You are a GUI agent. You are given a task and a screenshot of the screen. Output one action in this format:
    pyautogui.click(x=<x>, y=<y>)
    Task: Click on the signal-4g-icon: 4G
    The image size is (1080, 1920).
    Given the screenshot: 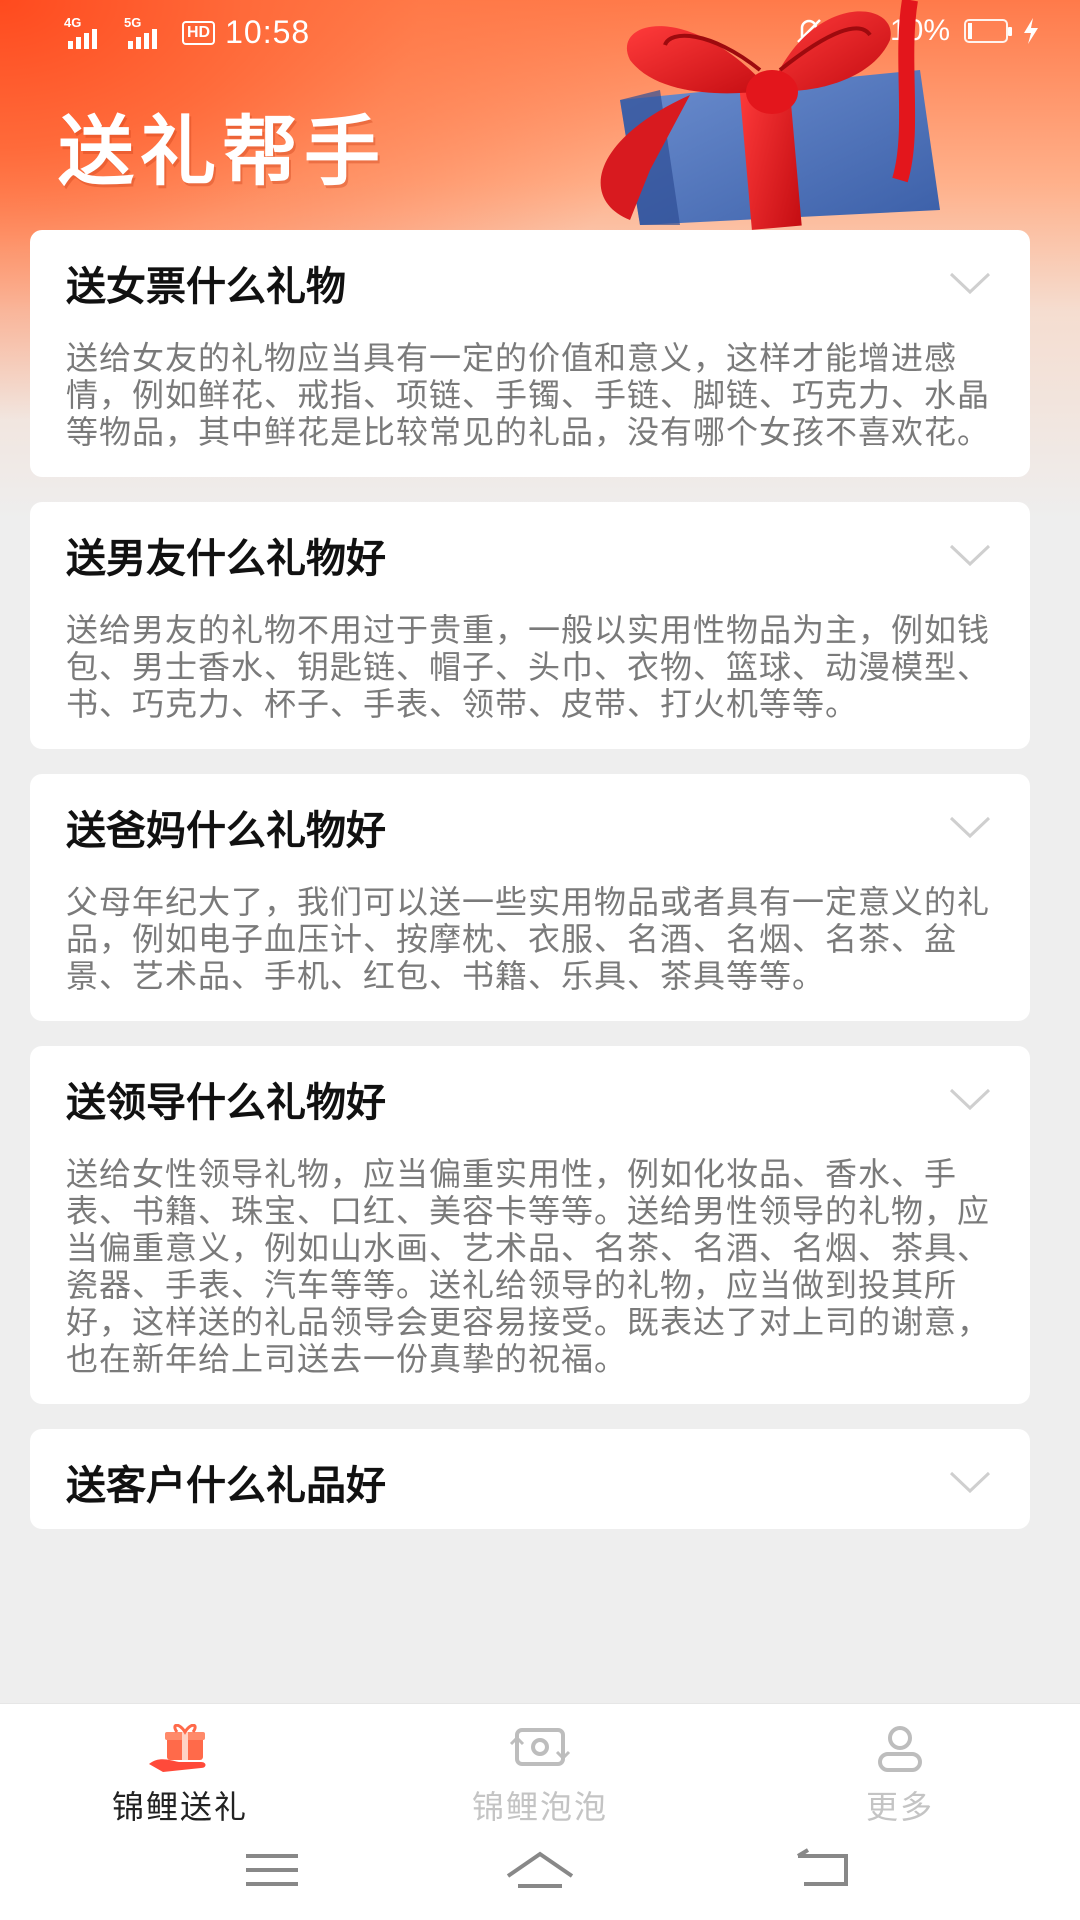 What is the action you would take?
    pyautogui.click(x=87, y=33)
    